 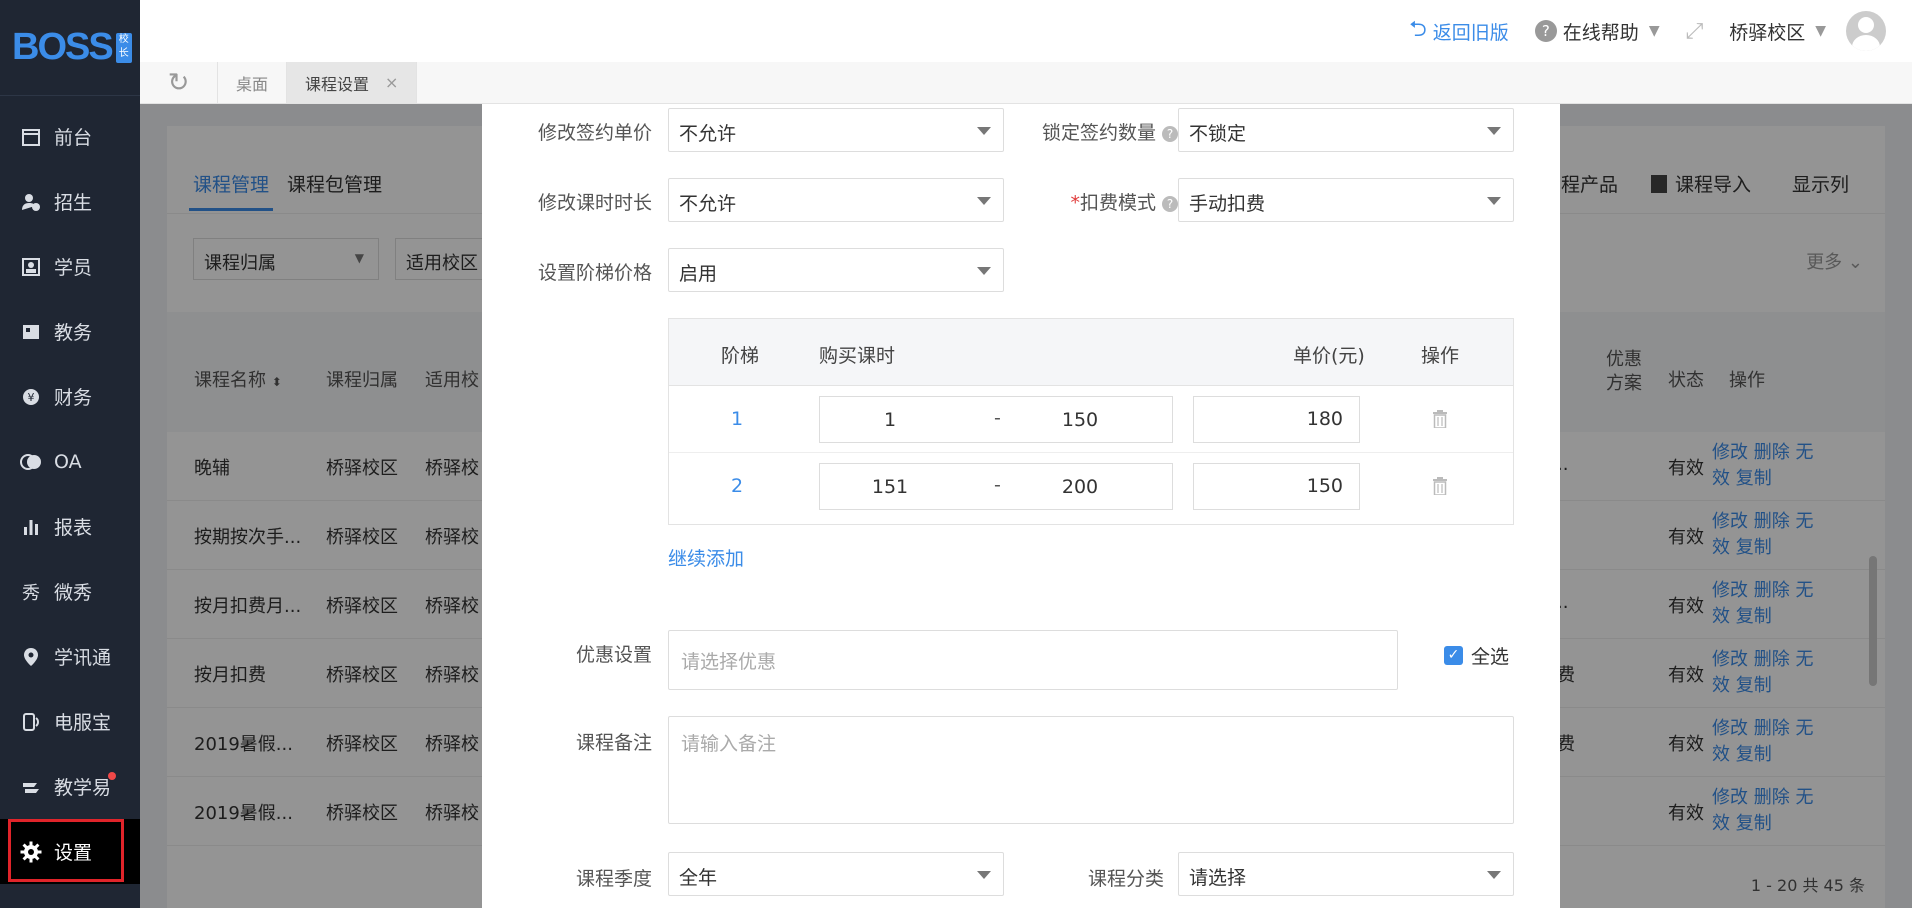 I want to click on sidebar-item-xuexuntong: 学讯通, so click(x=70, y=656).